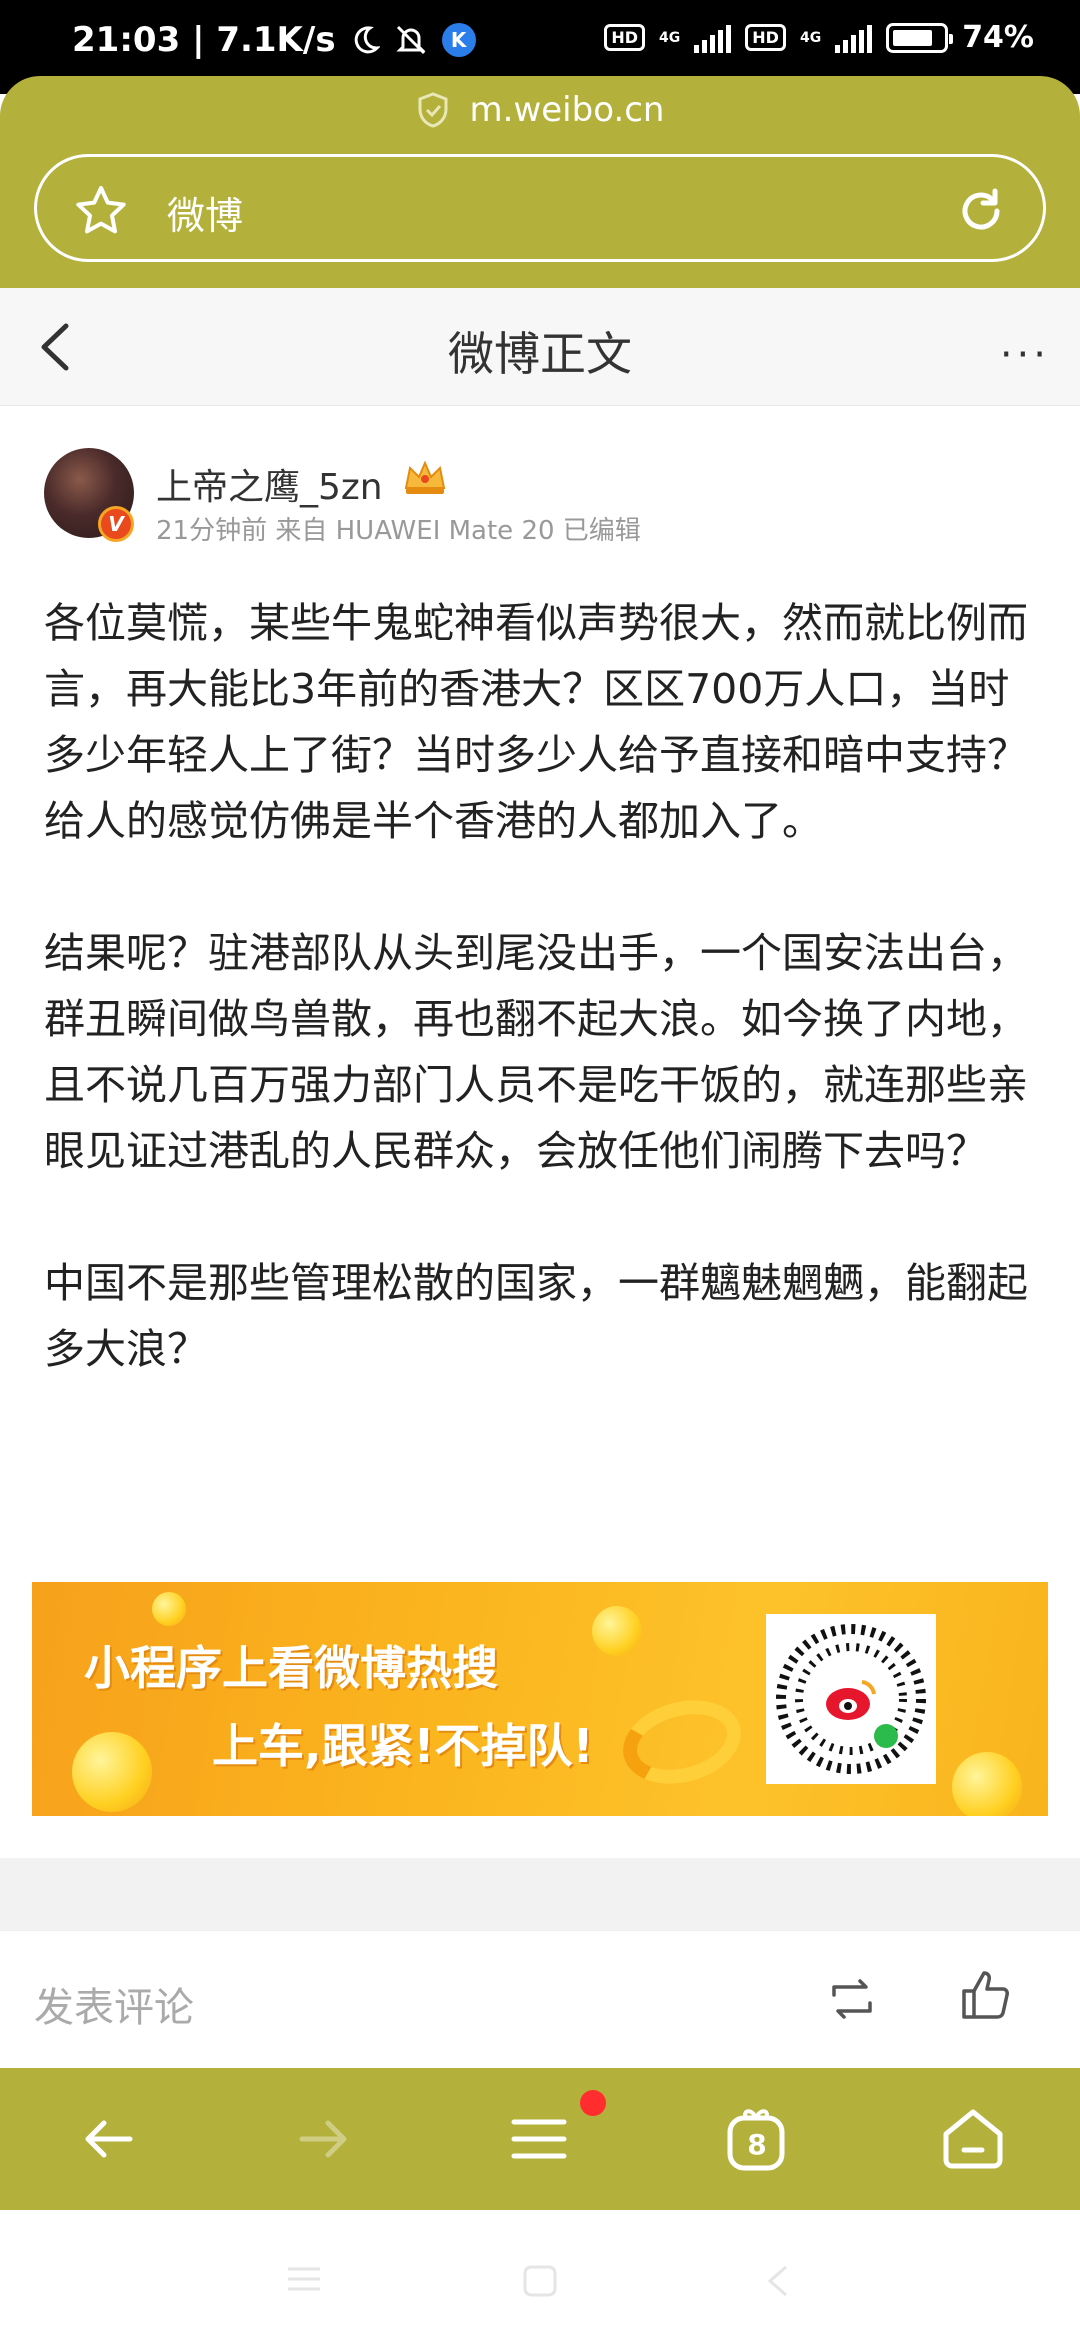 This screenshot has height=2340, width=1080. I want to click on section-divider, so click(540, 1894).